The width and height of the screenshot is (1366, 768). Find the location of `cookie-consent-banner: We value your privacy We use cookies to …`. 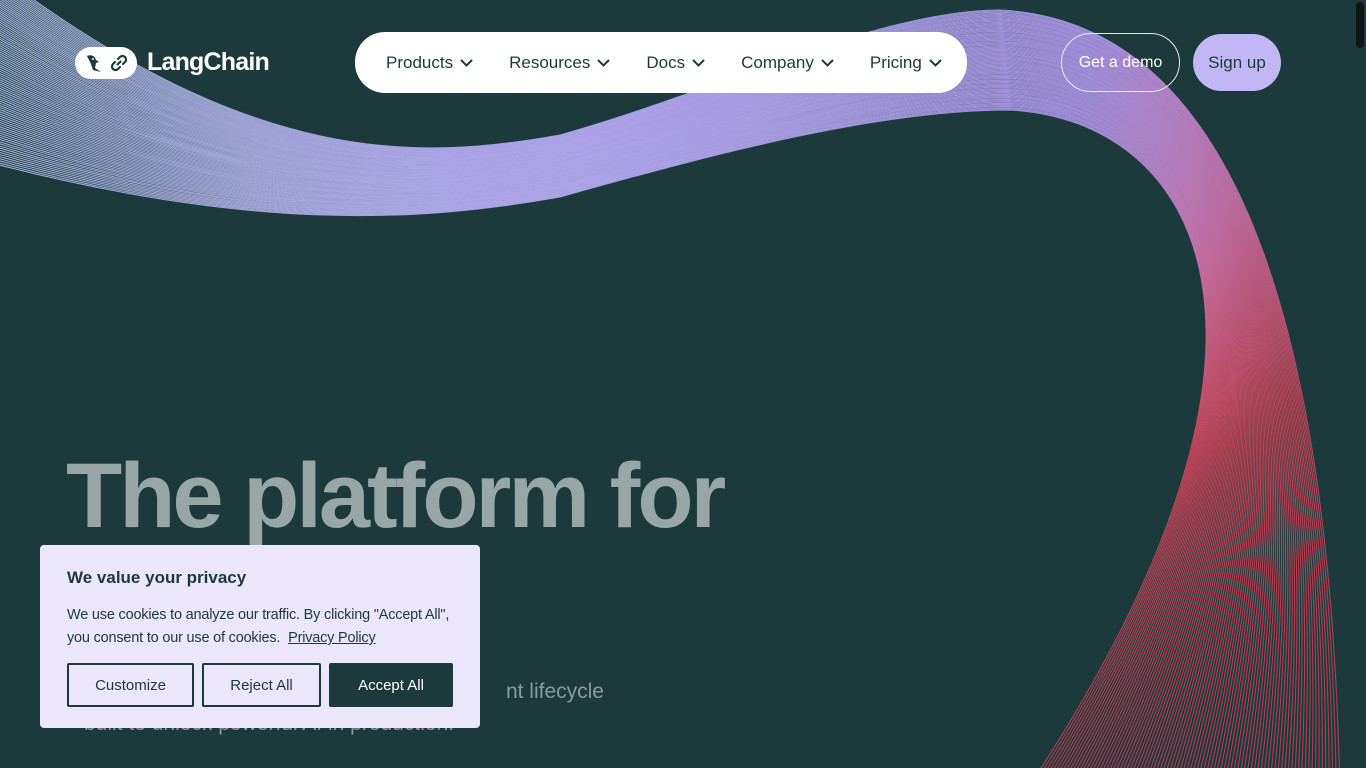

cookie-consent-banner: We value your privacy We use cookies to … is located at coordinates (260, 636).